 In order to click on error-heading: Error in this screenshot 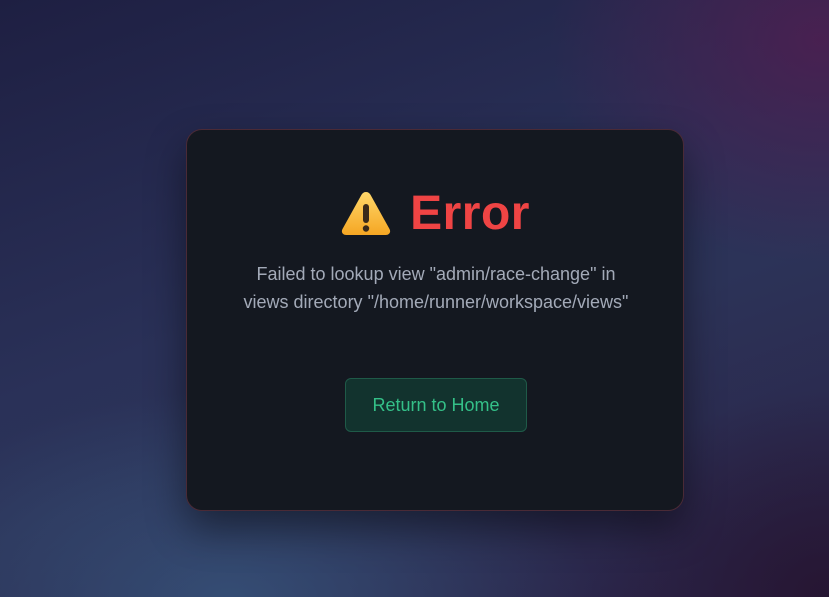, I will do `click(435, 213)`.